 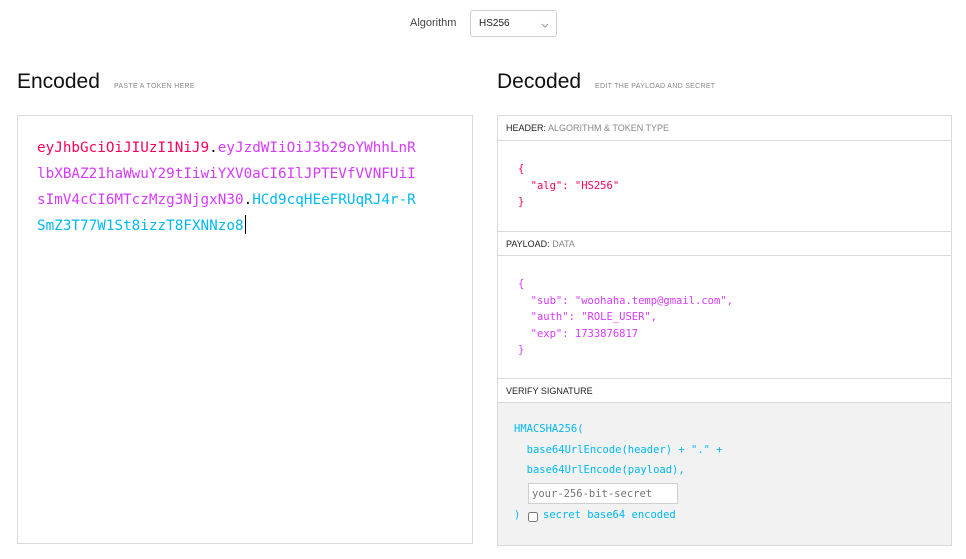 What do you see at coordinates (599, 470) in the screenshot?
I see `verify-line-payload: base64UrlEncode(payload),` at bounding box center [599, 470].